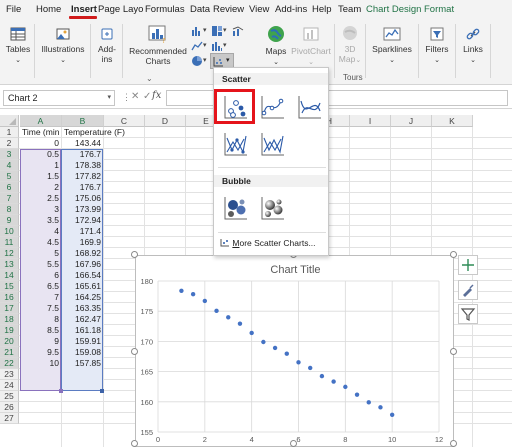  Describe the element at coordinates (107, 45) in the screenshot. I see `add-ins-button: Add-ins` at that location.